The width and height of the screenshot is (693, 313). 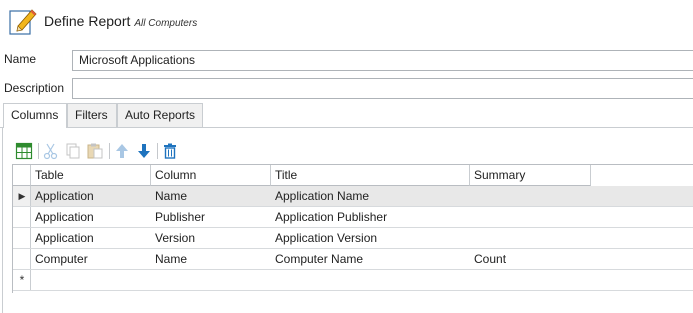 I want to click on cut-icon, so click(x=51, y=151).